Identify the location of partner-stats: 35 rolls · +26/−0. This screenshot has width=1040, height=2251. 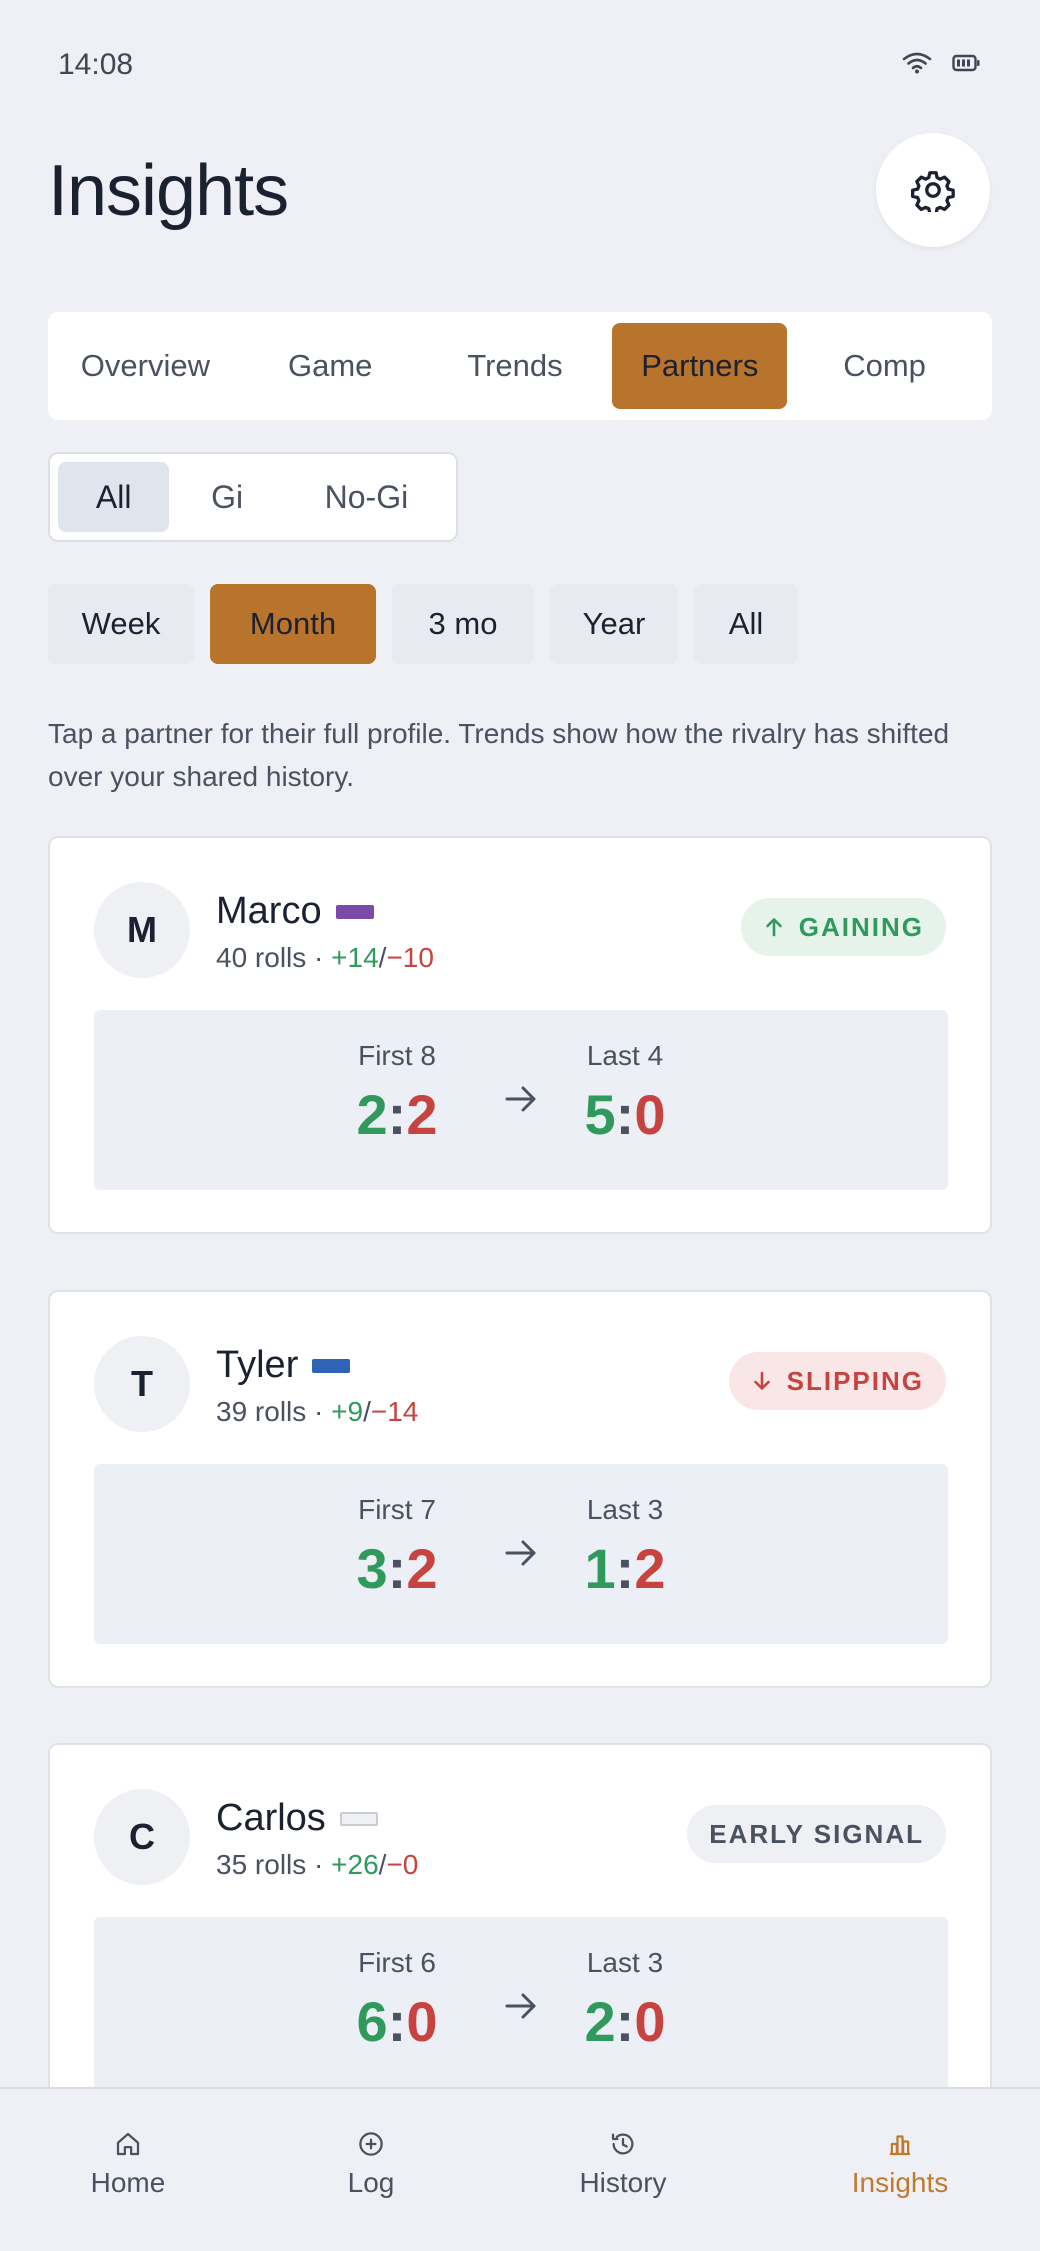
(317, 1864).